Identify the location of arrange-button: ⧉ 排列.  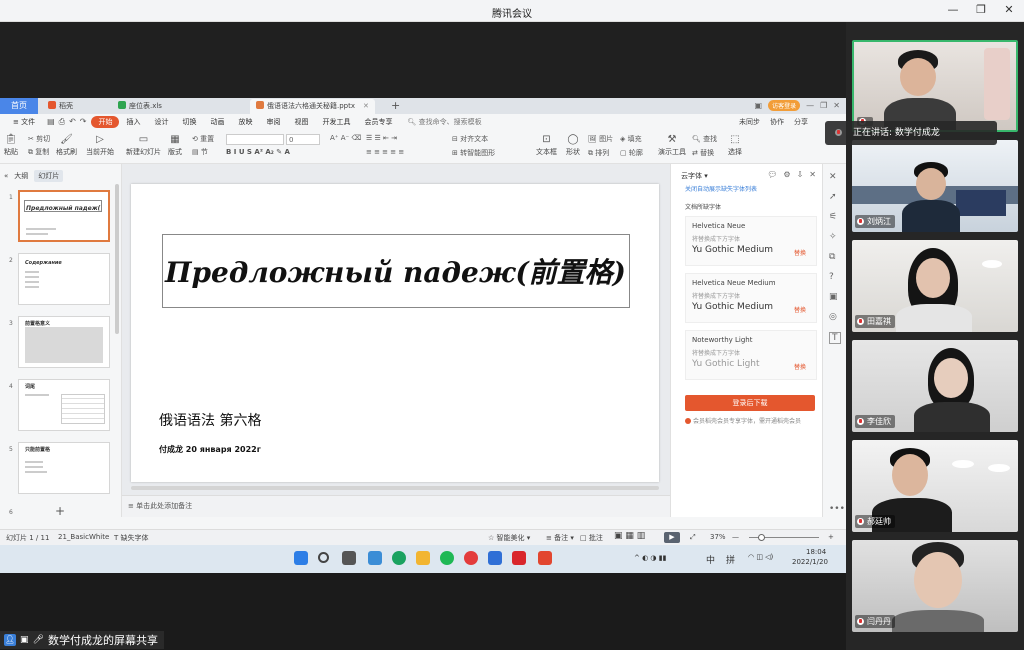
(598, 153).